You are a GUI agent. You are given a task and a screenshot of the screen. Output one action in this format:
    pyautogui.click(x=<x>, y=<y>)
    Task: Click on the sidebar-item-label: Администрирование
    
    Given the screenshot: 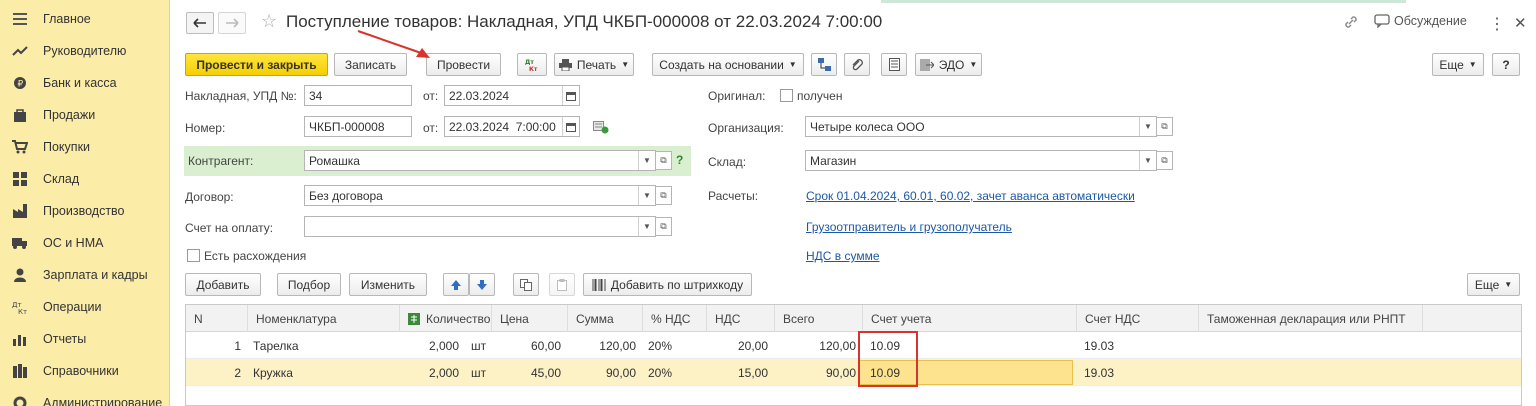 What is the action you would take?
    pyautogui.click(x=103, y=401)
    